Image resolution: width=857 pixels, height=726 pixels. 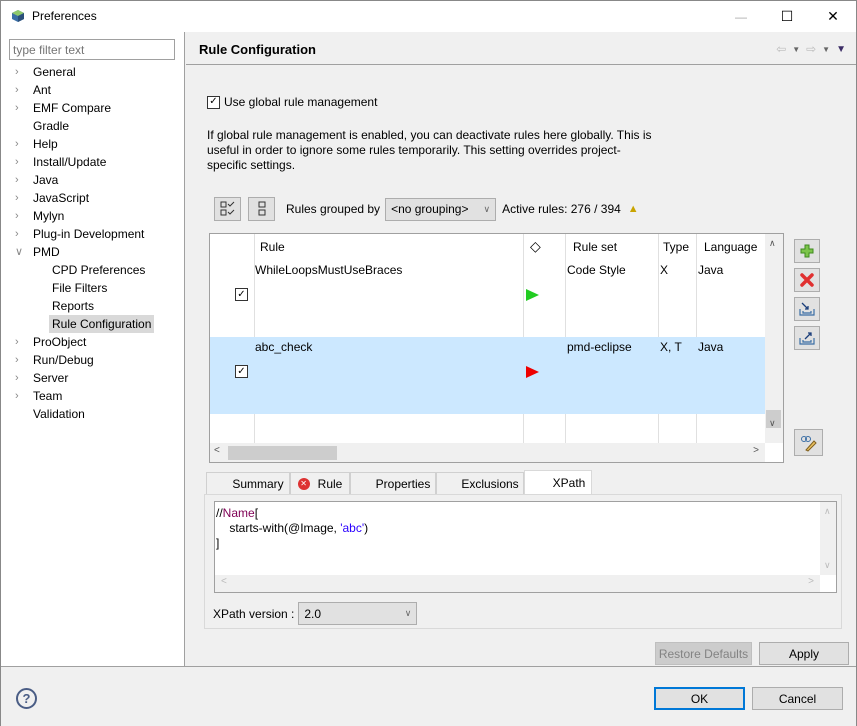 I want to click on remove-rule-button, so click(x=807, y=280).